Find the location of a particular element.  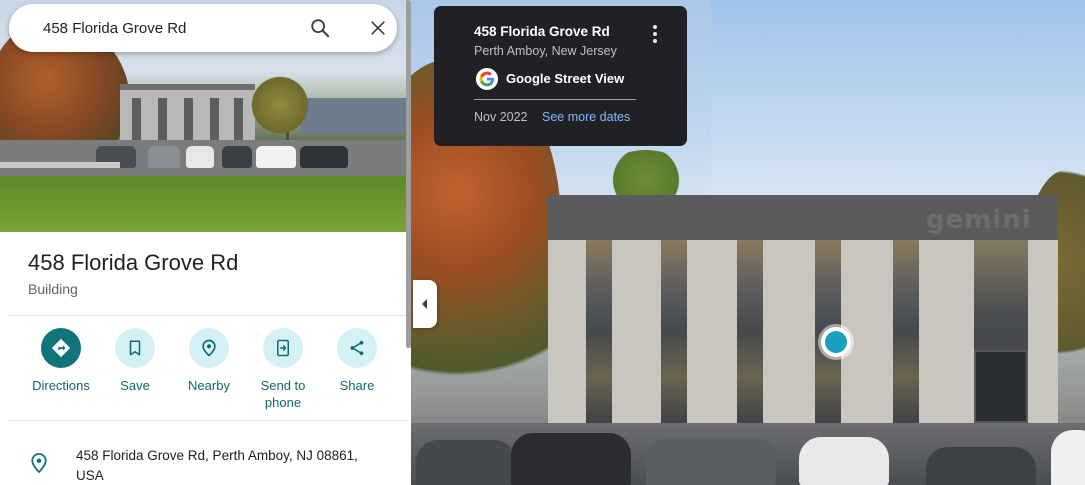

see-more-dates-link: See more dates is located at coordinates (586, 117).